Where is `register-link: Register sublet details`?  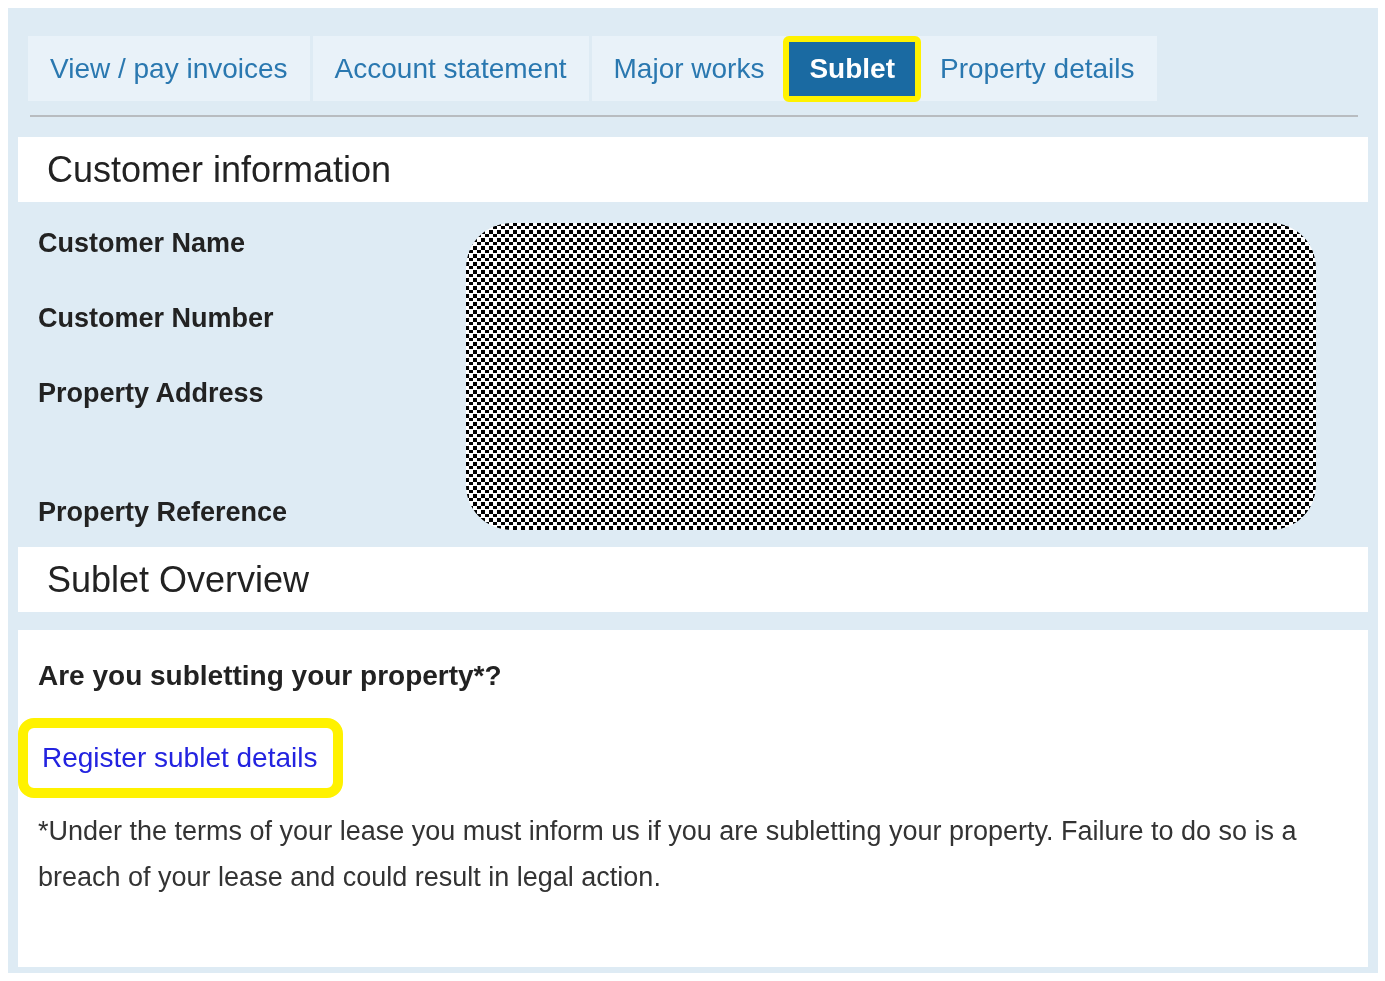 register-link: Register sublet details is located at coordinates (180, 757).